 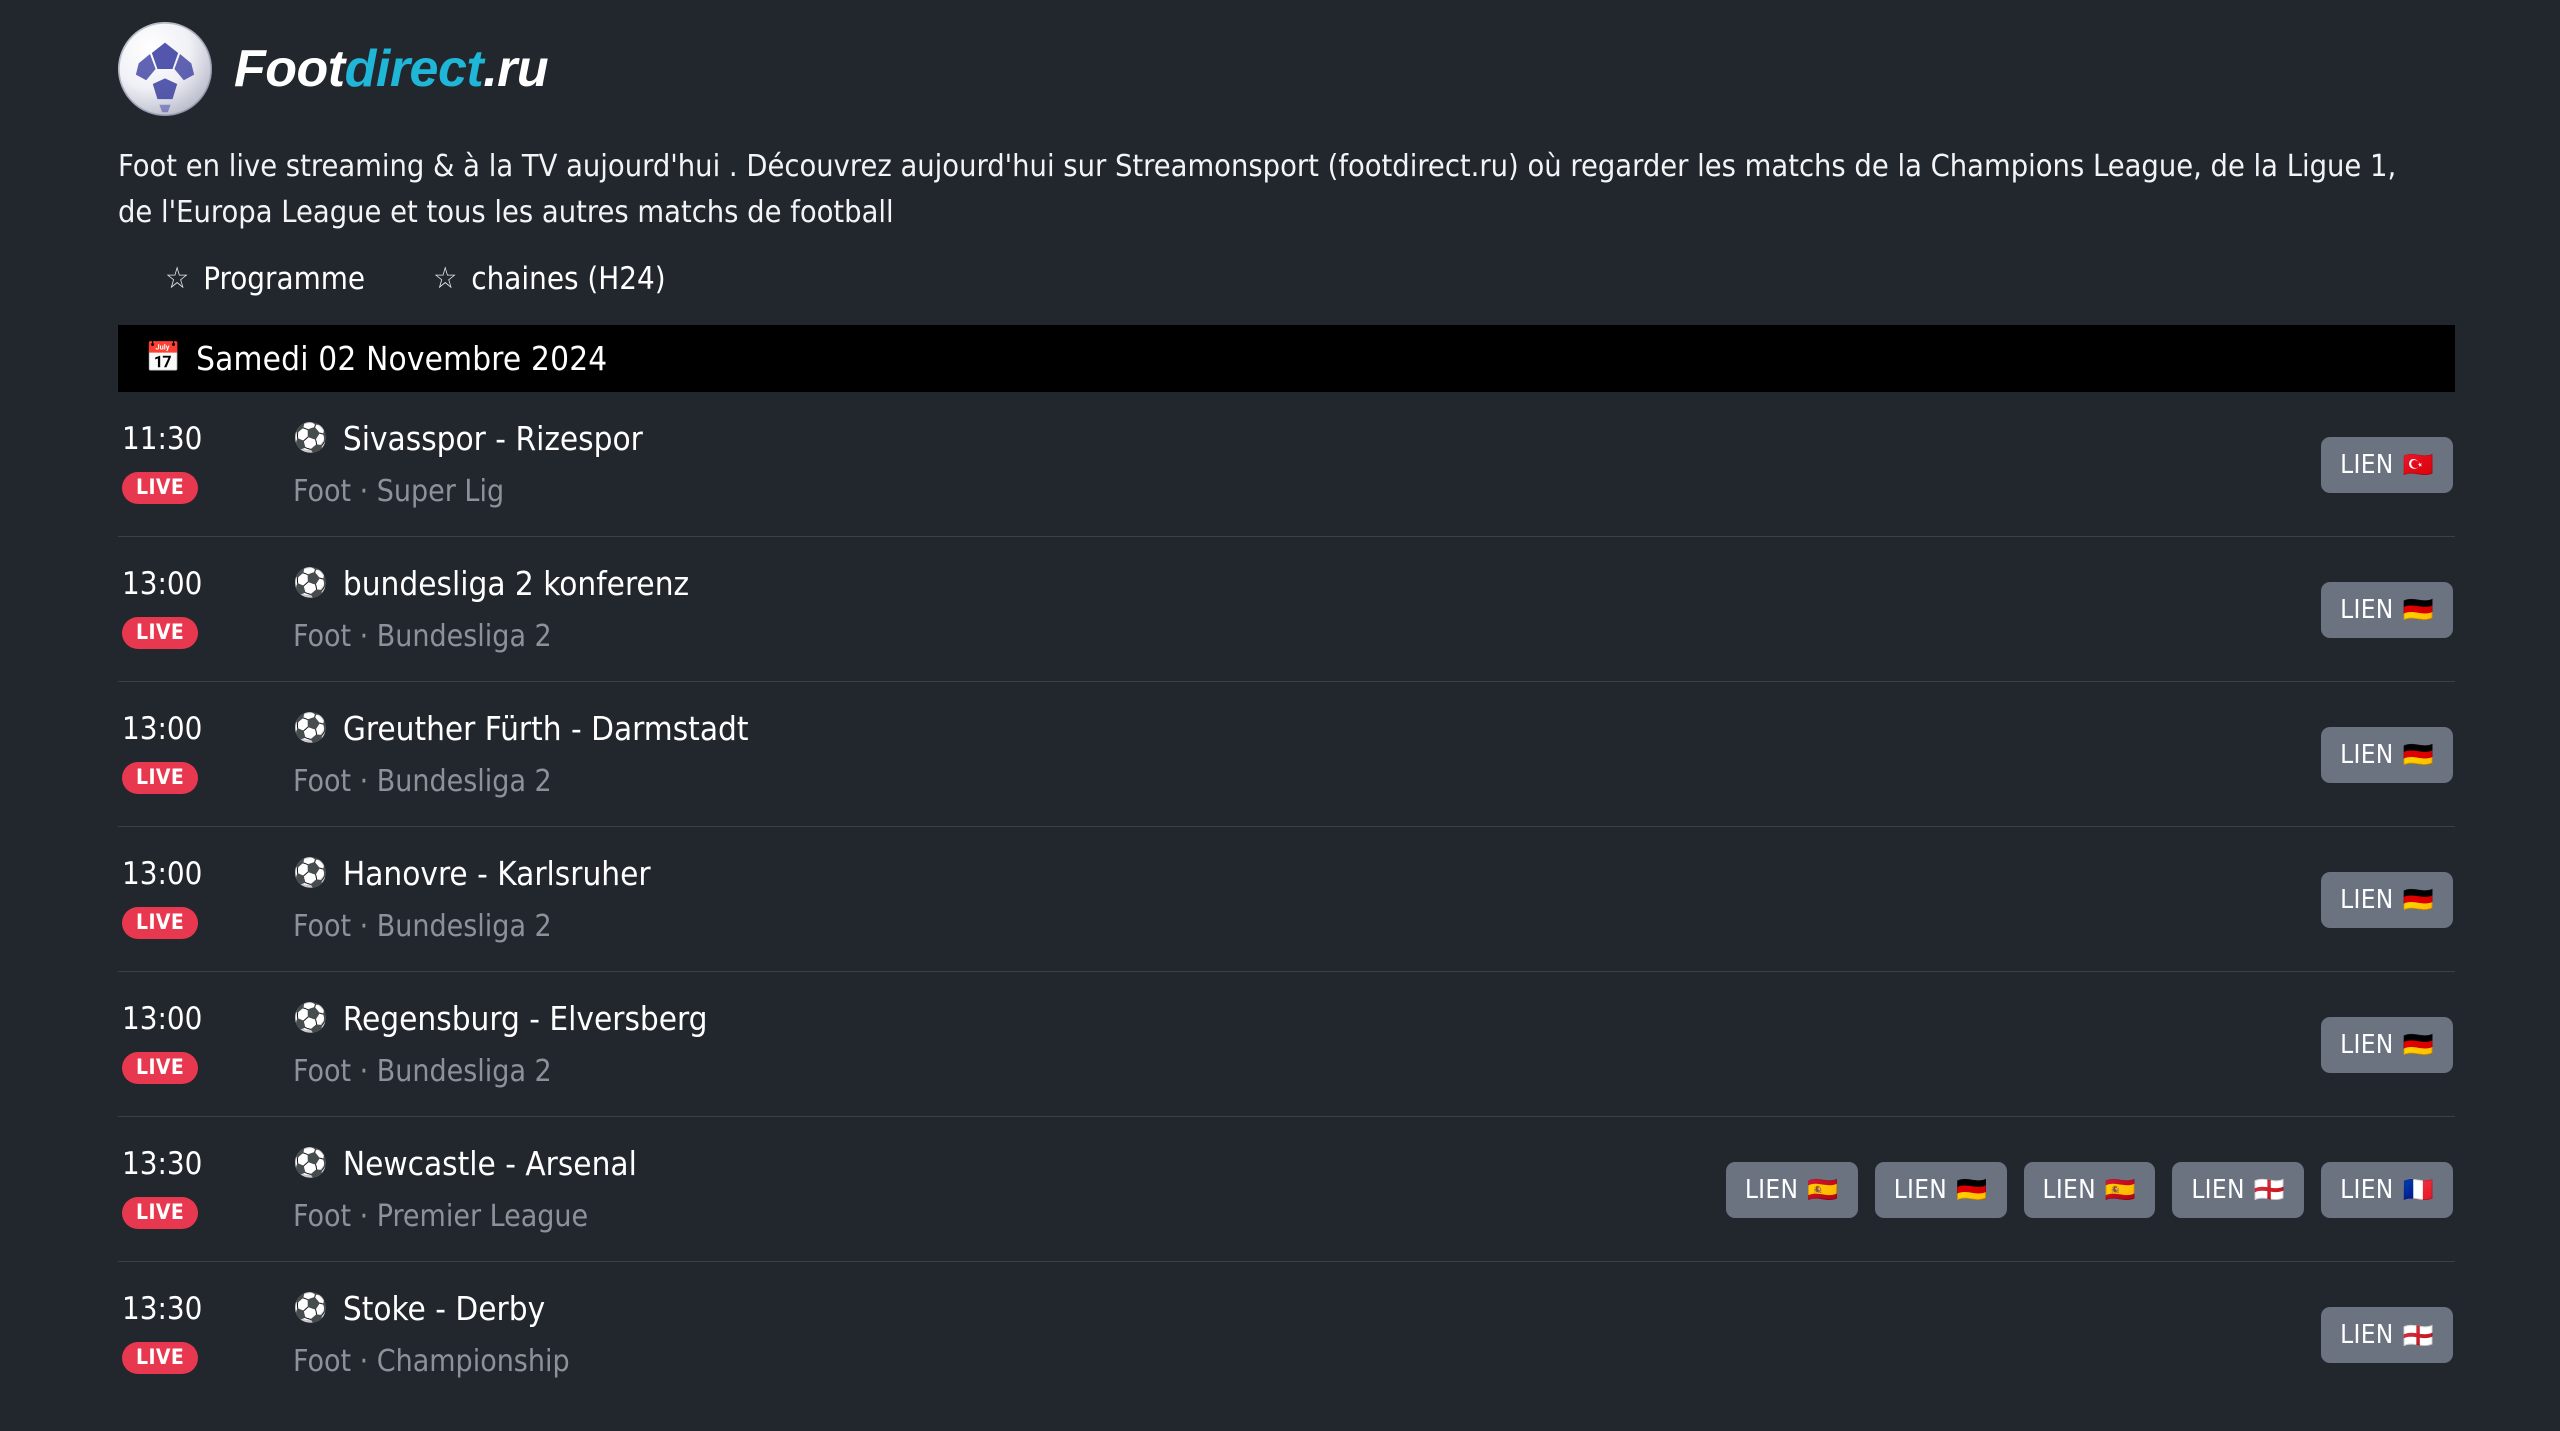 I want to click on match-meta: Foot · Premier League, so click(x=441, y=1216).